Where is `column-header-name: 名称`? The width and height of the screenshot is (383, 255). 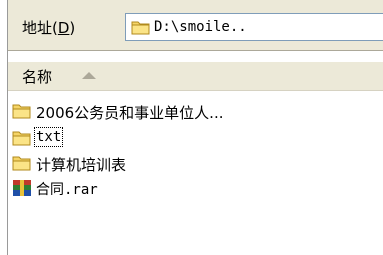 column-header-name: 名称 is located at coordinates (37, 76).